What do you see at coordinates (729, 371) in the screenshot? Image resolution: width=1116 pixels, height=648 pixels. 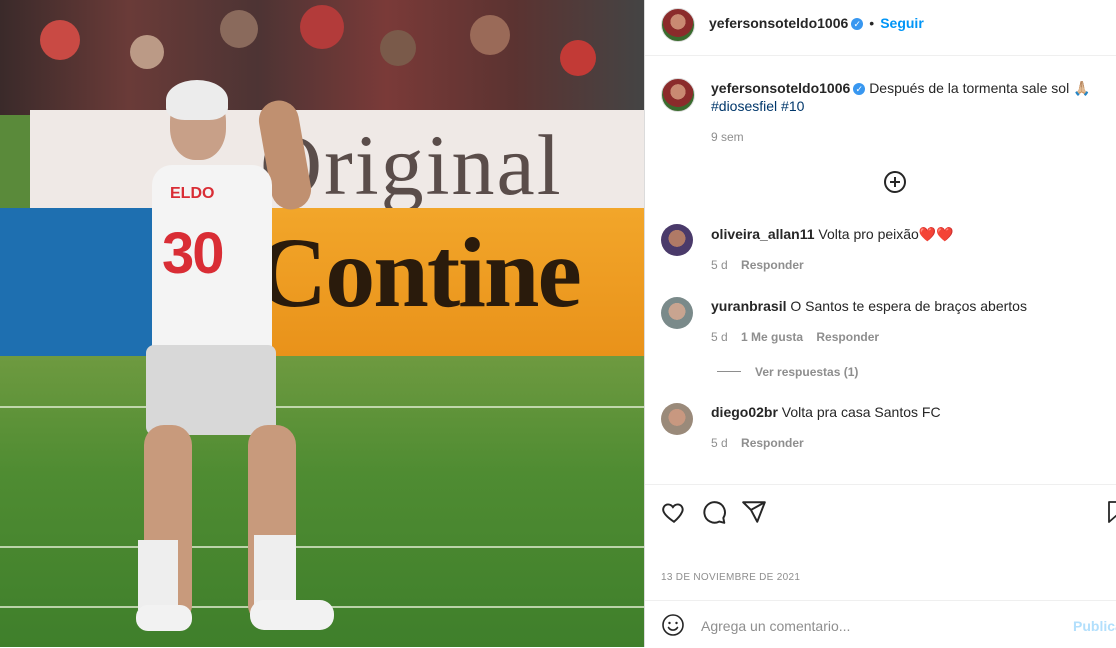 I see `replies-rule` at bounding box center [729, 371].